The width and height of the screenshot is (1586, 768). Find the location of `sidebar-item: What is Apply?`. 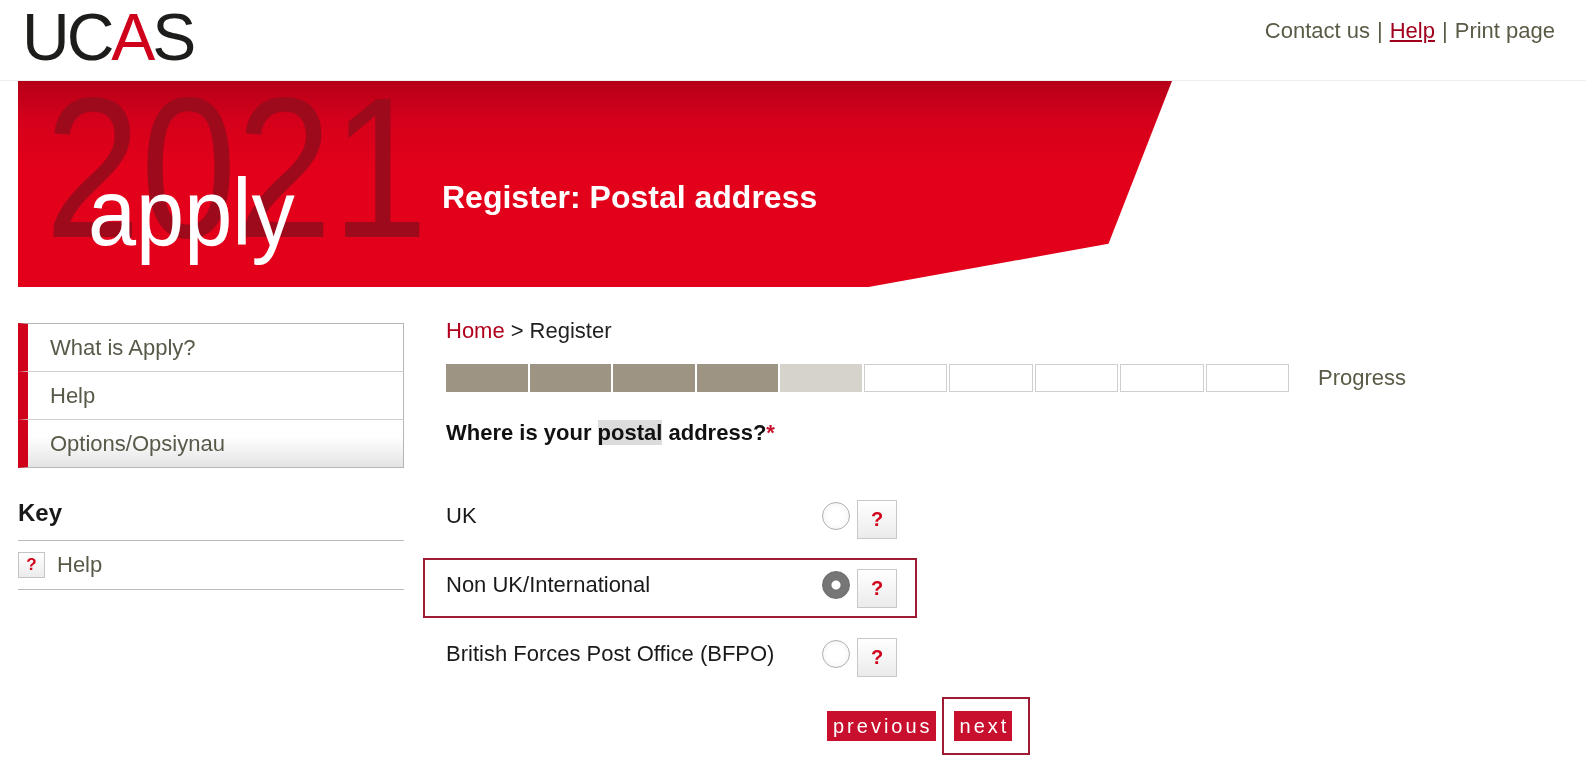

sidebar-item: What is Apply? is located at coordinates (211, 347).